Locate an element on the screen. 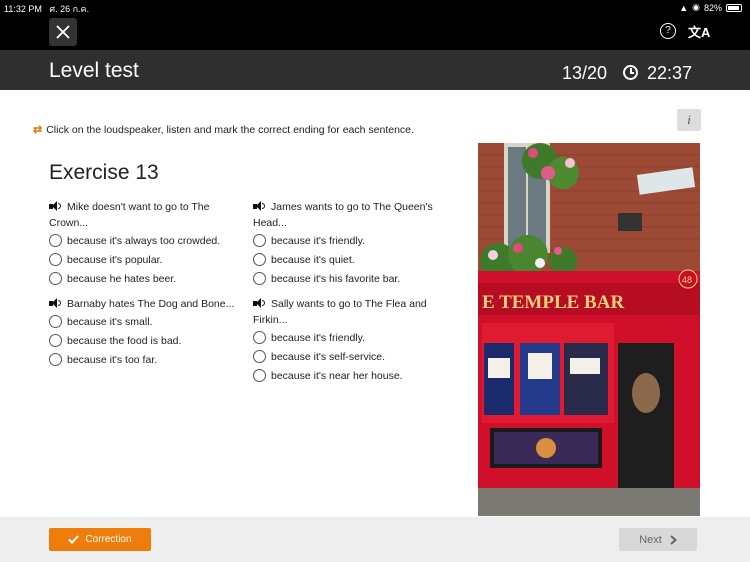  answer-option: because the food is bad. is located at coordinates (144, 340).